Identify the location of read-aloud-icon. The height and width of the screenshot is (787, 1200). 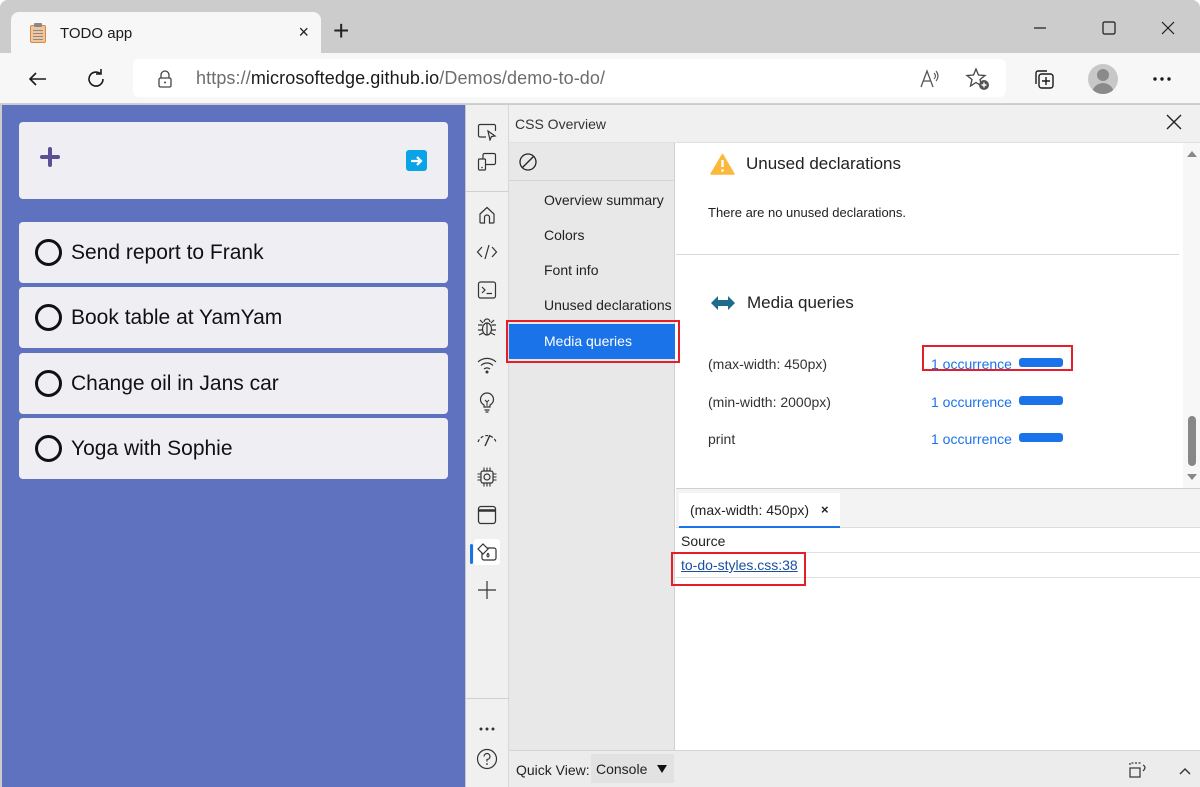
(929, 78).